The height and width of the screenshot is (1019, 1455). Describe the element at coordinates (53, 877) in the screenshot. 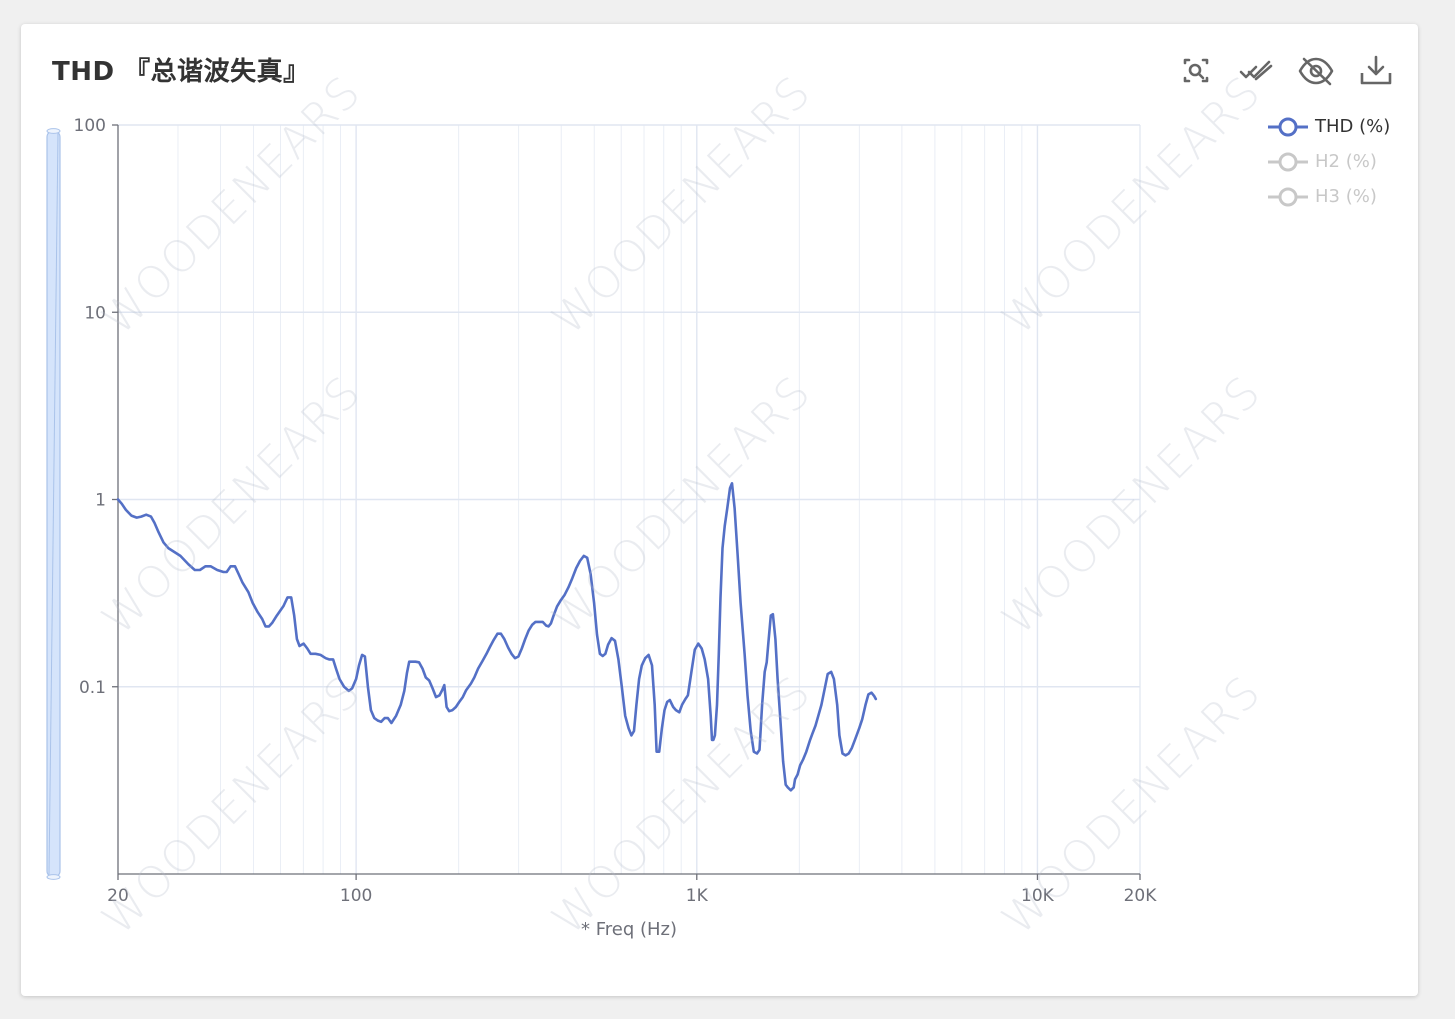

I see `slider-handle-bottom` at that location.